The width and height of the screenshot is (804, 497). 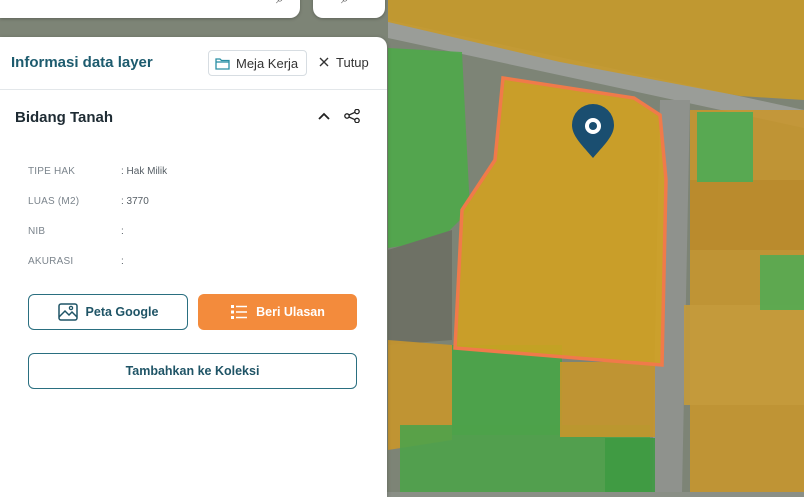 What do you see at coordinates (239, 312) in the screenshot?
I see `list-icon` at bounding box center [239, 312].